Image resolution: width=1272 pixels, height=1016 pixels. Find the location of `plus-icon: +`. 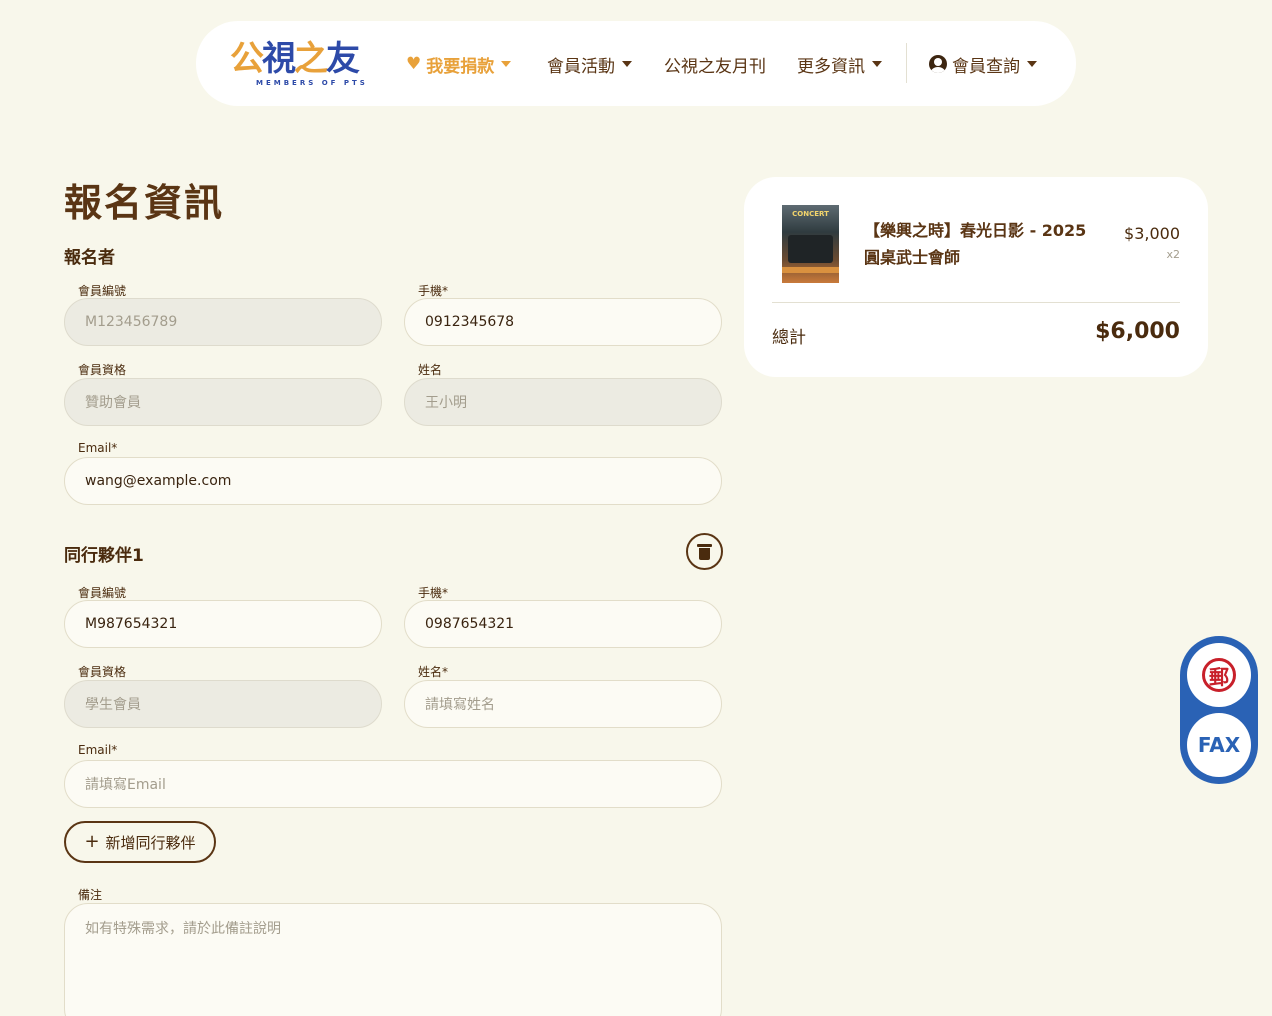

plus-icon: + is located at coordinates (92, 841).